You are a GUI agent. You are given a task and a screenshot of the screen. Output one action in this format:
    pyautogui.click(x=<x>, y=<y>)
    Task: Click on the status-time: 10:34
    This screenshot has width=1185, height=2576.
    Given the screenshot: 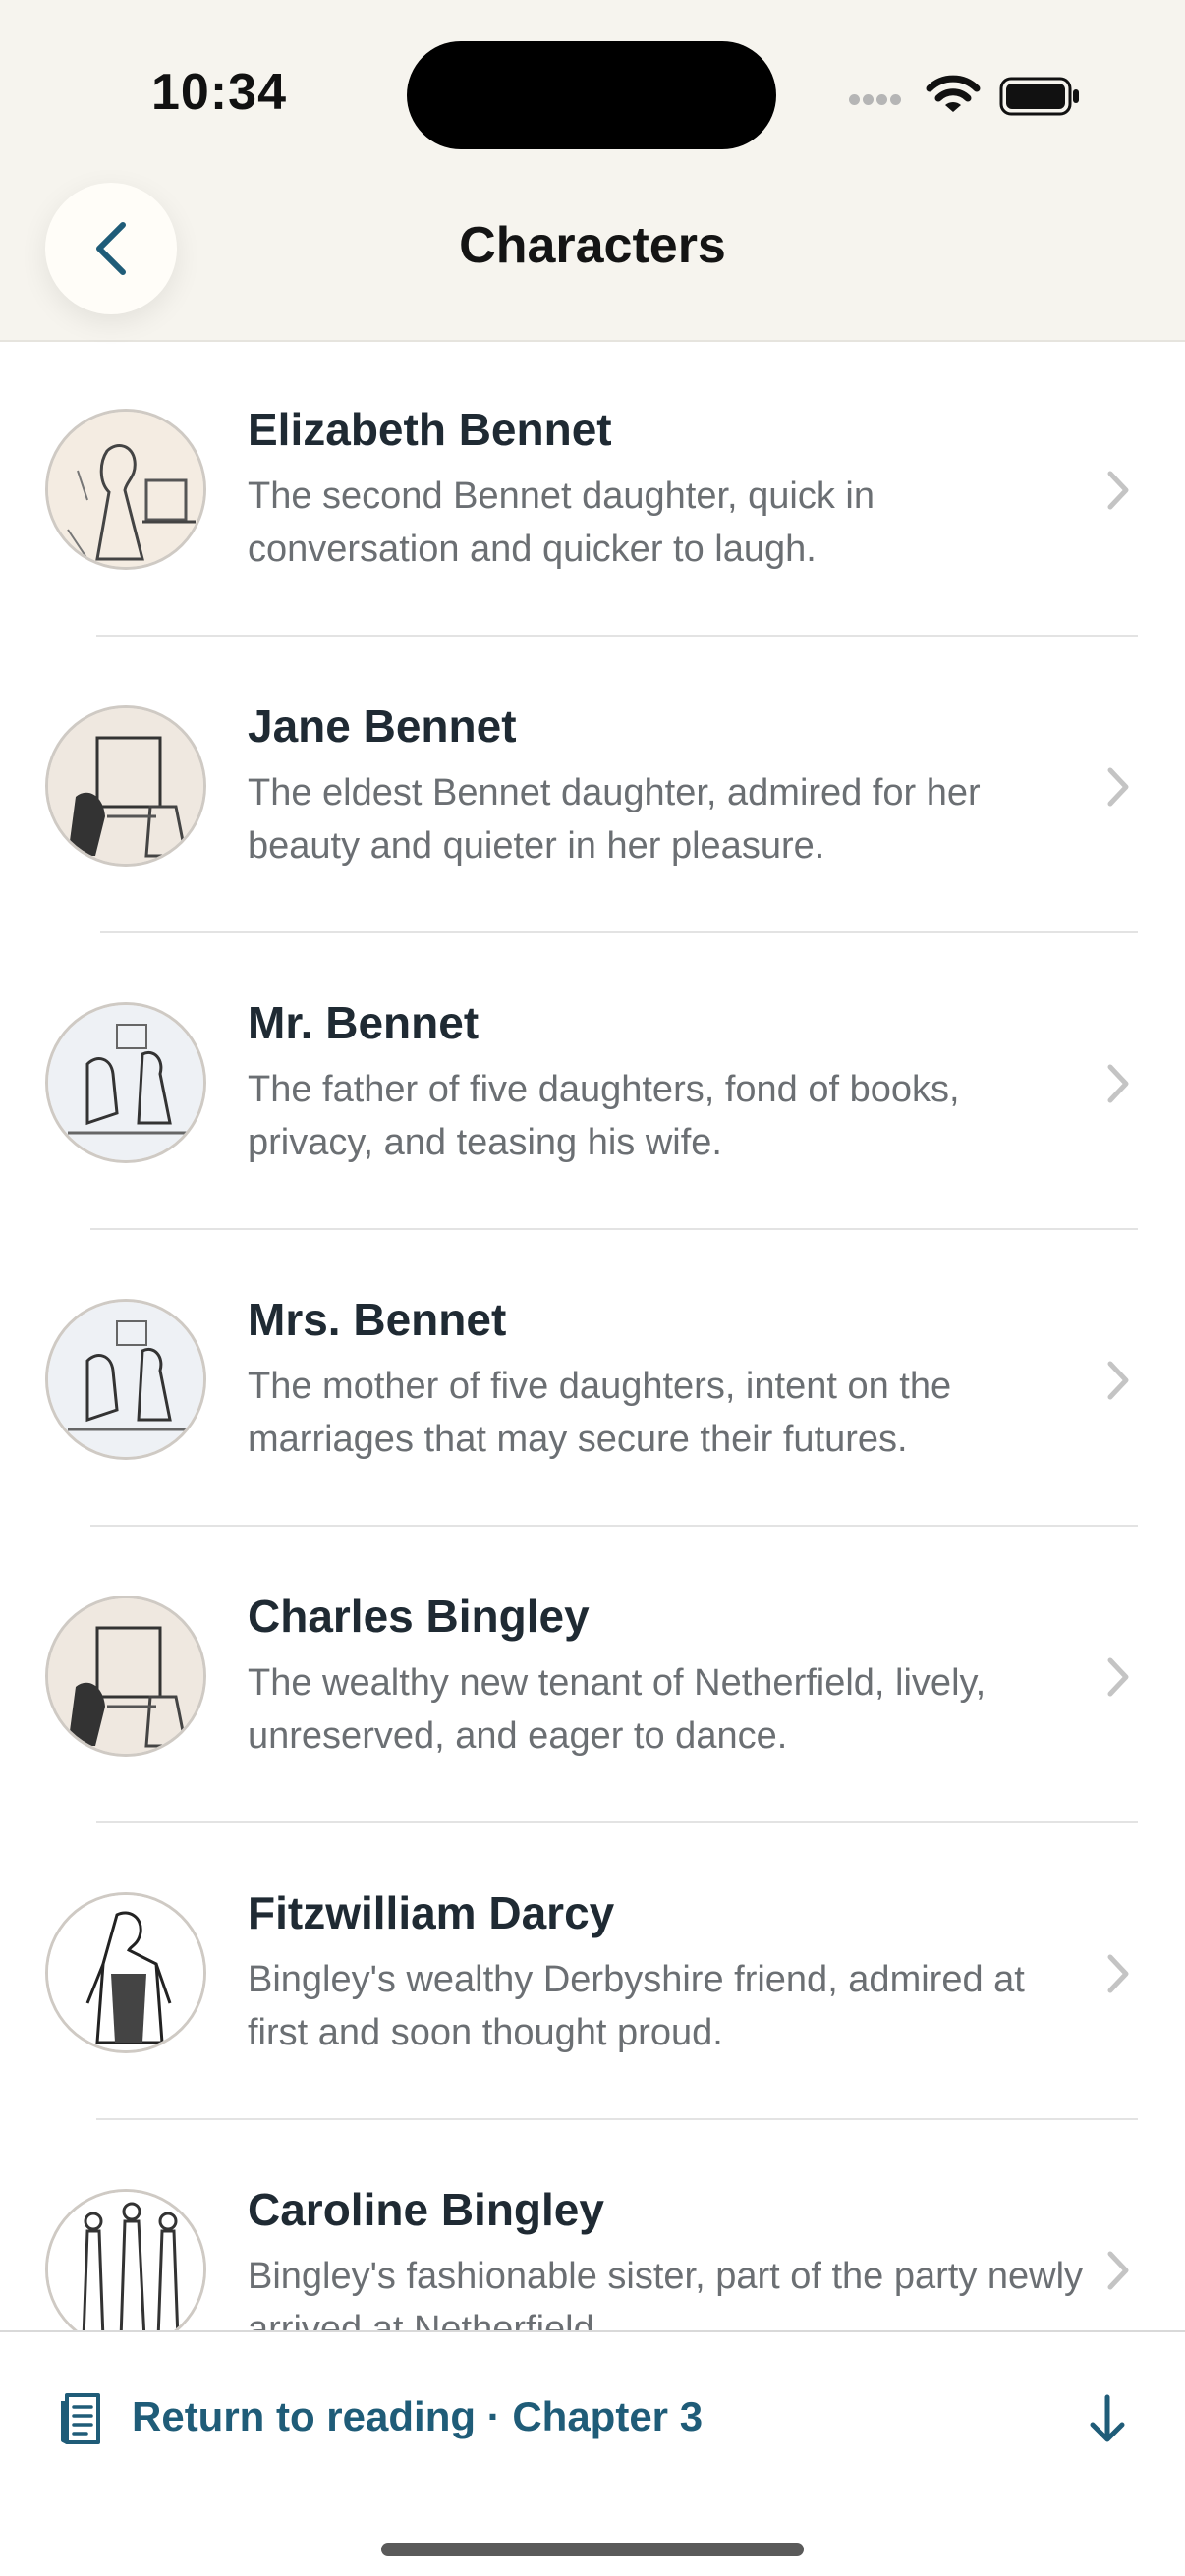 What is the action you would take?
    pyautogui.click(x=219, y=92)
    